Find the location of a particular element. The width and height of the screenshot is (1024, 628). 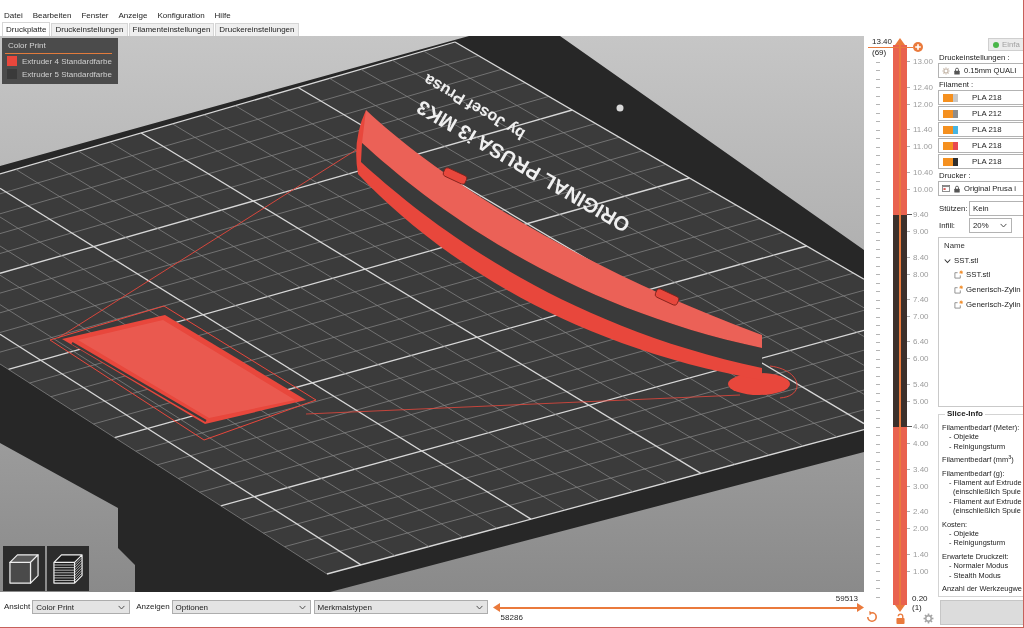

slider-value: 0.20 is located at coordinates (920, 599).